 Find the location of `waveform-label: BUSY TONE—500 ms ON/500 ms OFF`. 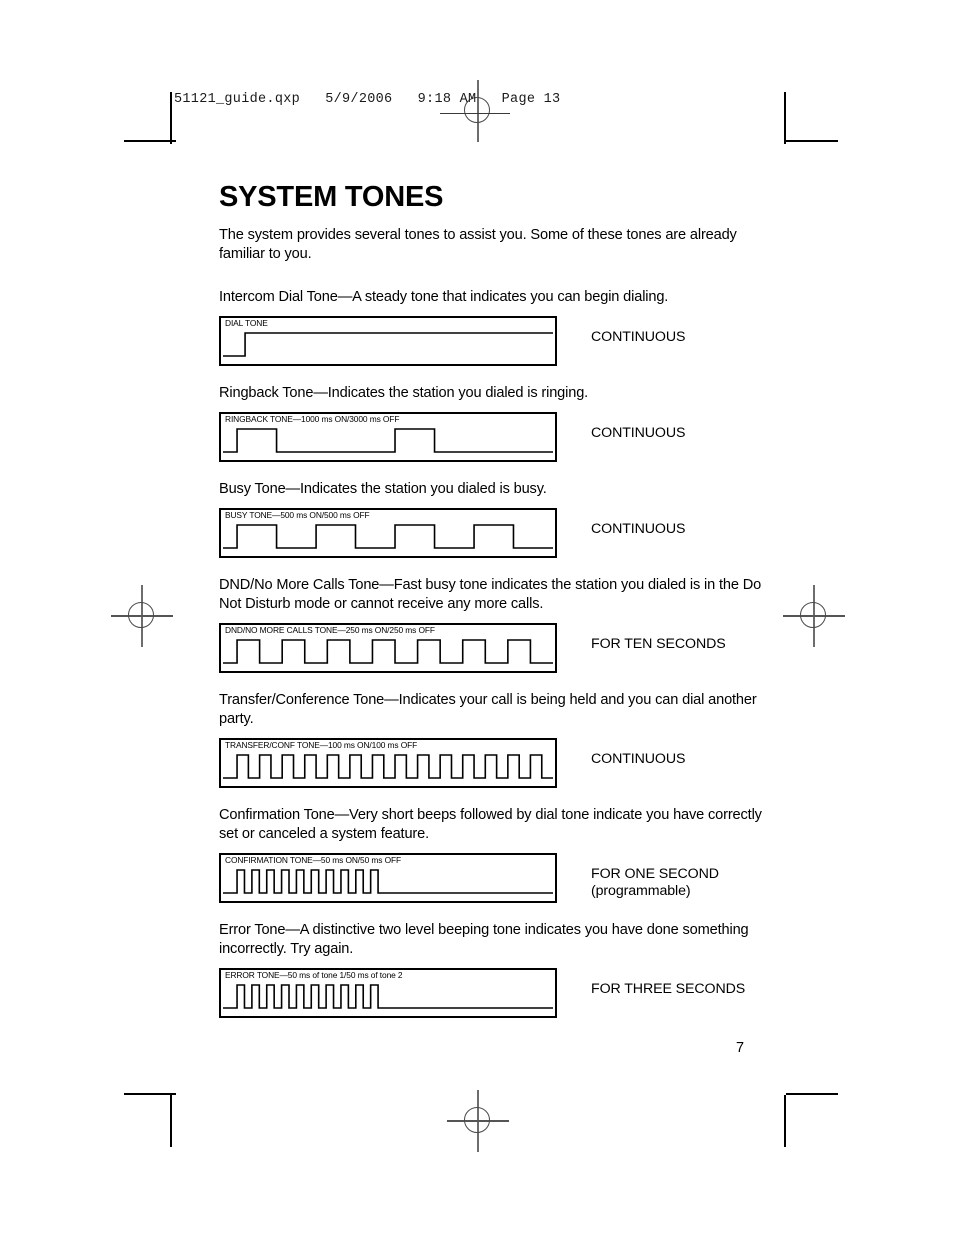

waveform-label: BUSY TONE—500 ms ON/500 ms OFF is located at coordinates (297, 515).